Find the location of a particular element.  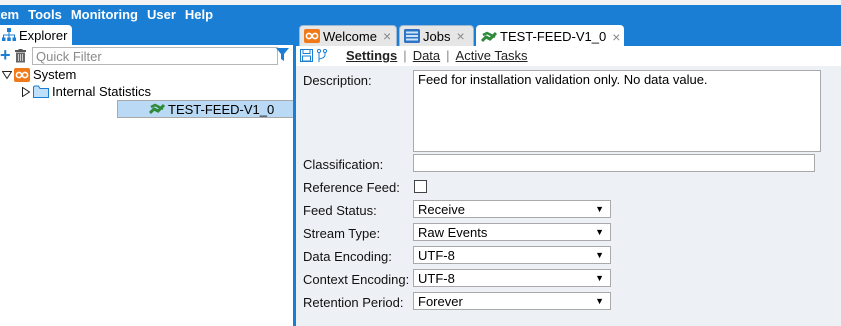

feed-status-label: Feed Status: is located at coordinates (340, 210).